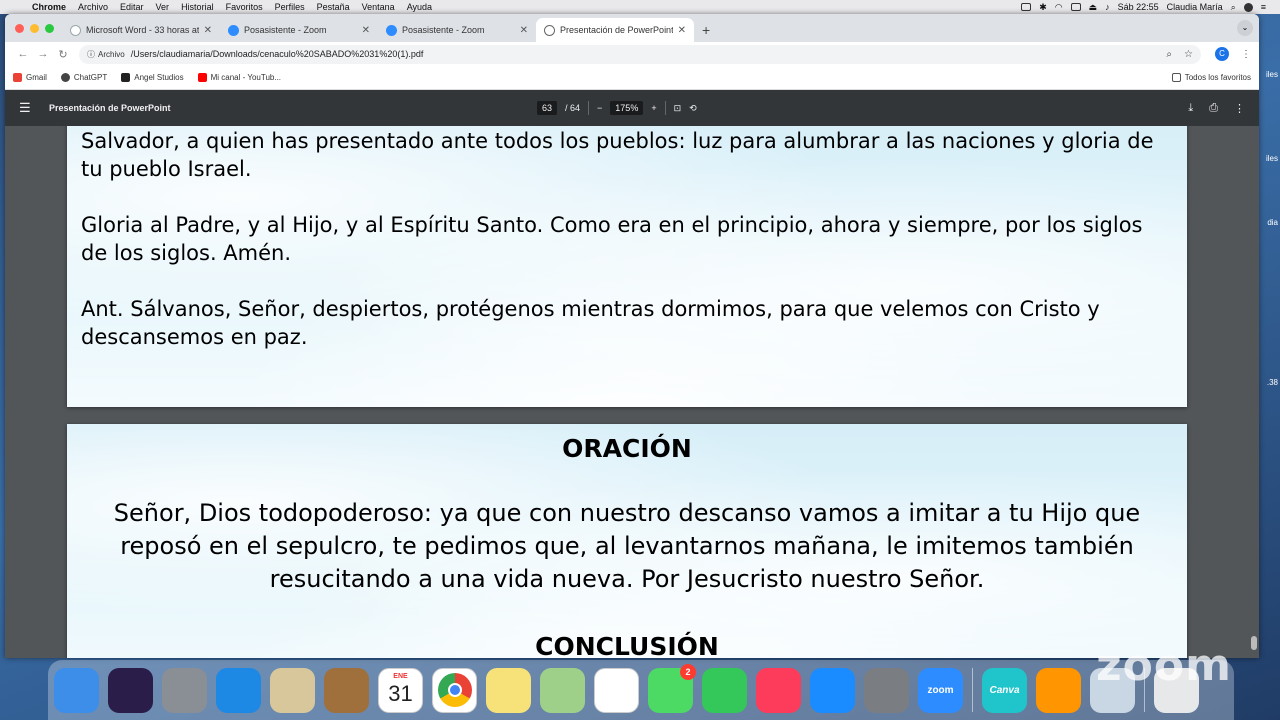 The height and width of the screenshot is (720, 1280). What do you see at coordinates (1239, 108) in the screenshot?
I see `more-options-icon: ⋮` at bounding box center [1239, 108].